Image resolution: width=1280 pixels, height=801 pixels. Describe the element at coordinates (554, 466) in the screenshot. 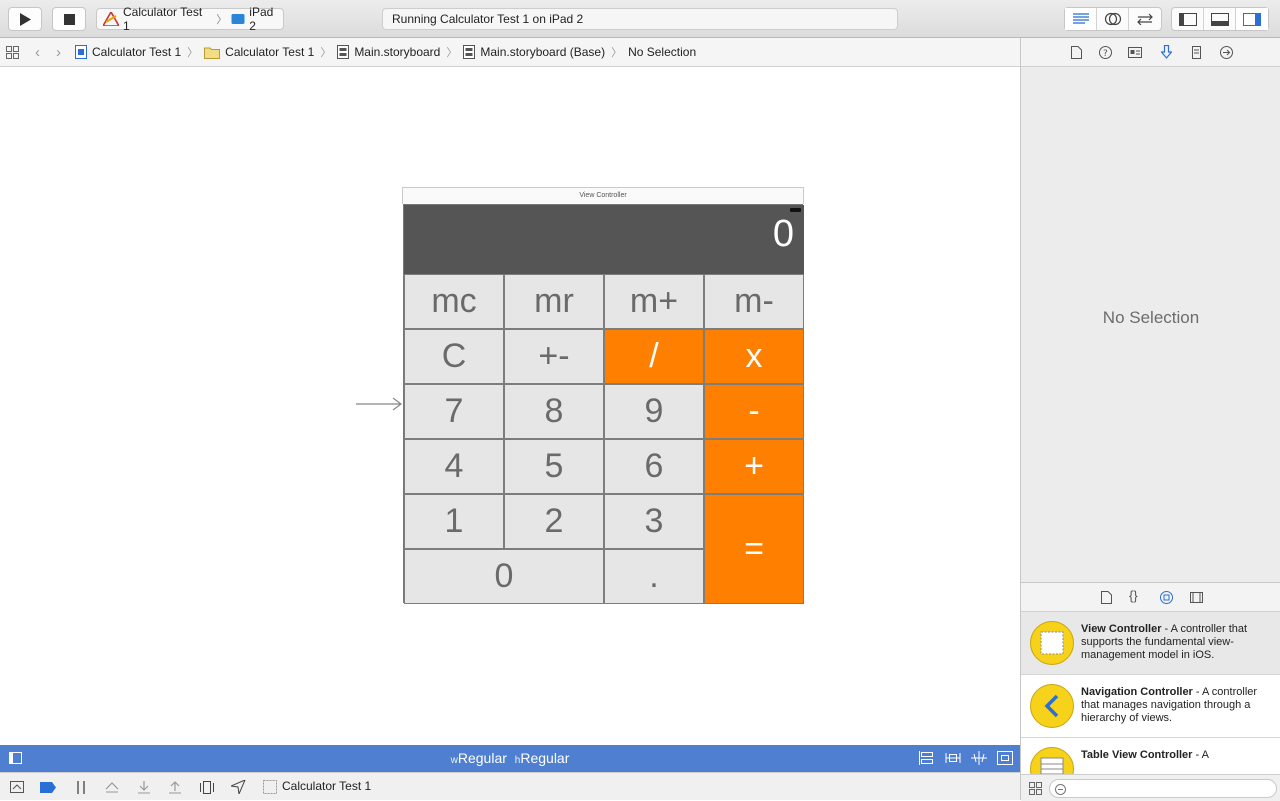

I see `key-5: 5` at that location.